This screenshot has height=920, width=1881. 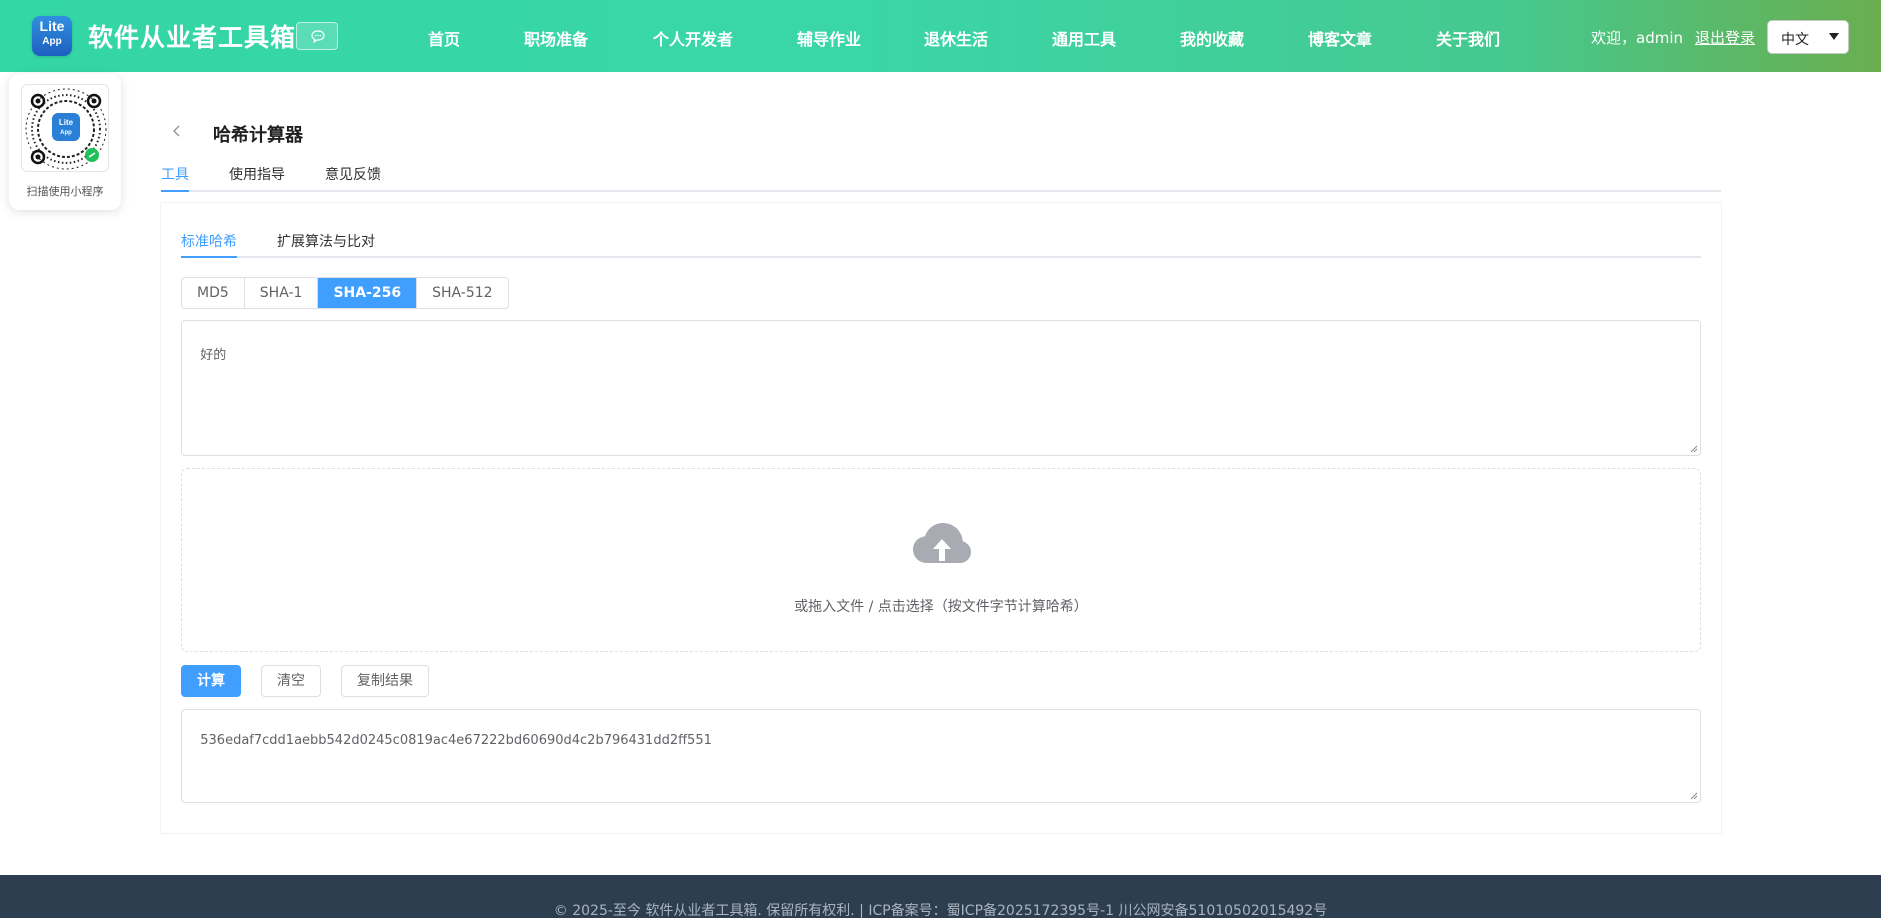 What do you see at coordinates (175, 191) in the screenshot?
I see `tab-active-indicator` at bounding box center [175, 191].